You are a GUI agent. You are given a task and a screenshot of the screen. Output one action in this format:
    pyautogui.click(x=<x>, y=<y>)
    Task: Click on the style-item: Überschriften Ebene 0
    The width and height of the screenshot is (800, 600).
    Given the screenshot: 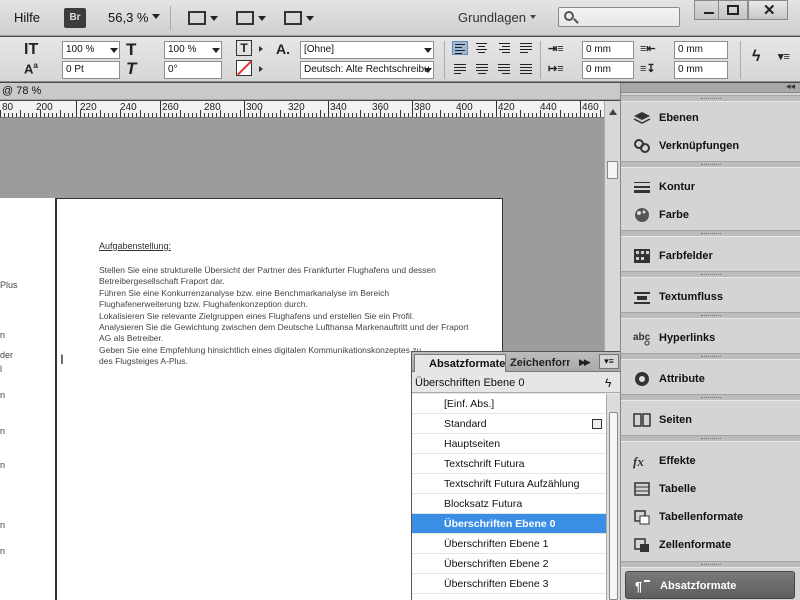 What is the action you would take?
    pyautogui.click(x=509, y=524)
    